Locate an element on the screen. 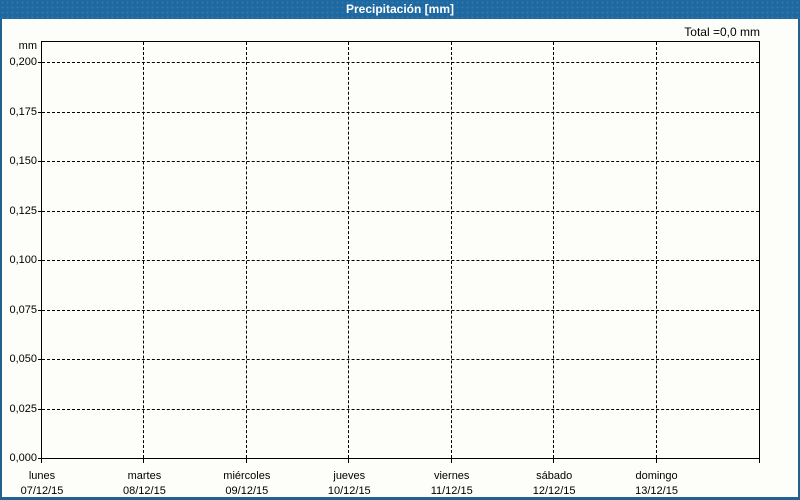 Image resolution: width=800 pixels, height=500 pixels. x-date-label: 08/12/15 is located at coordinates (144, 491).